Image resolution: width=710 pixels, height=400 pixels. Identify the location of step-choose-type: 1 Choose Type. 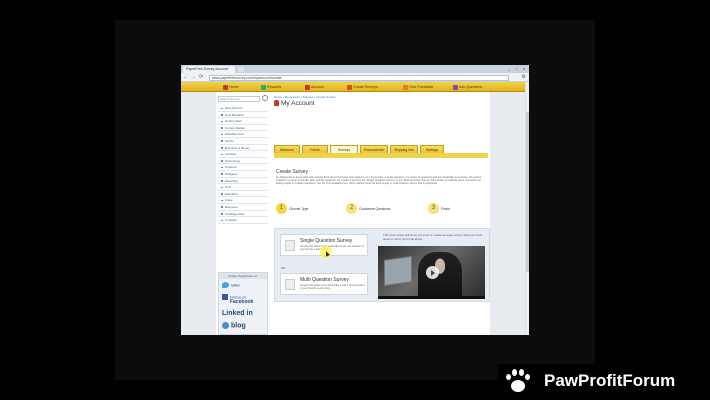
(292, 207).